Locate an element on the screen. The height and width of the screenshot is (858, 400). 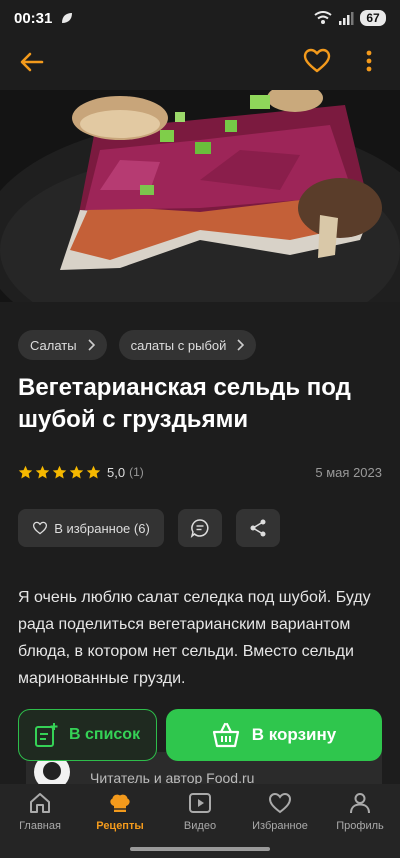
chef-hat-icon is located at coordinates (120, 803).